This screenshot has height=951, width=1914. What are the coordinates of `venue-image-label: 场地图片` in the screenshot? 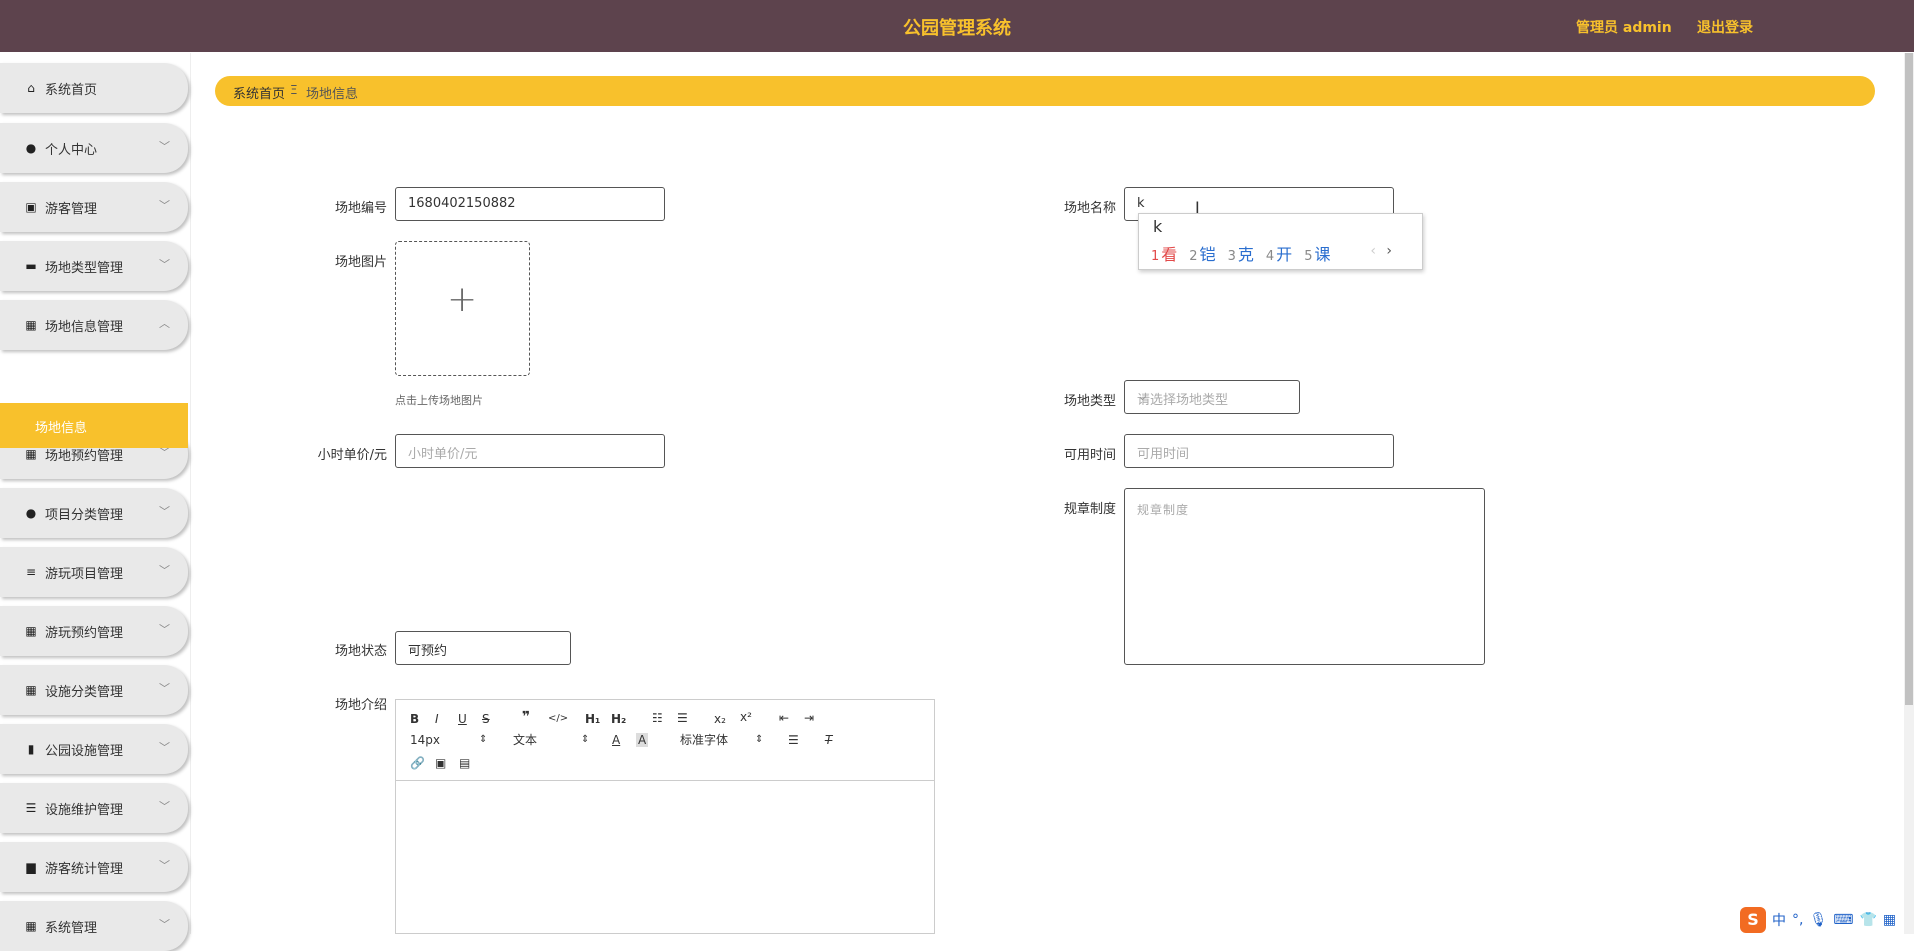 It's located at (360, 262).